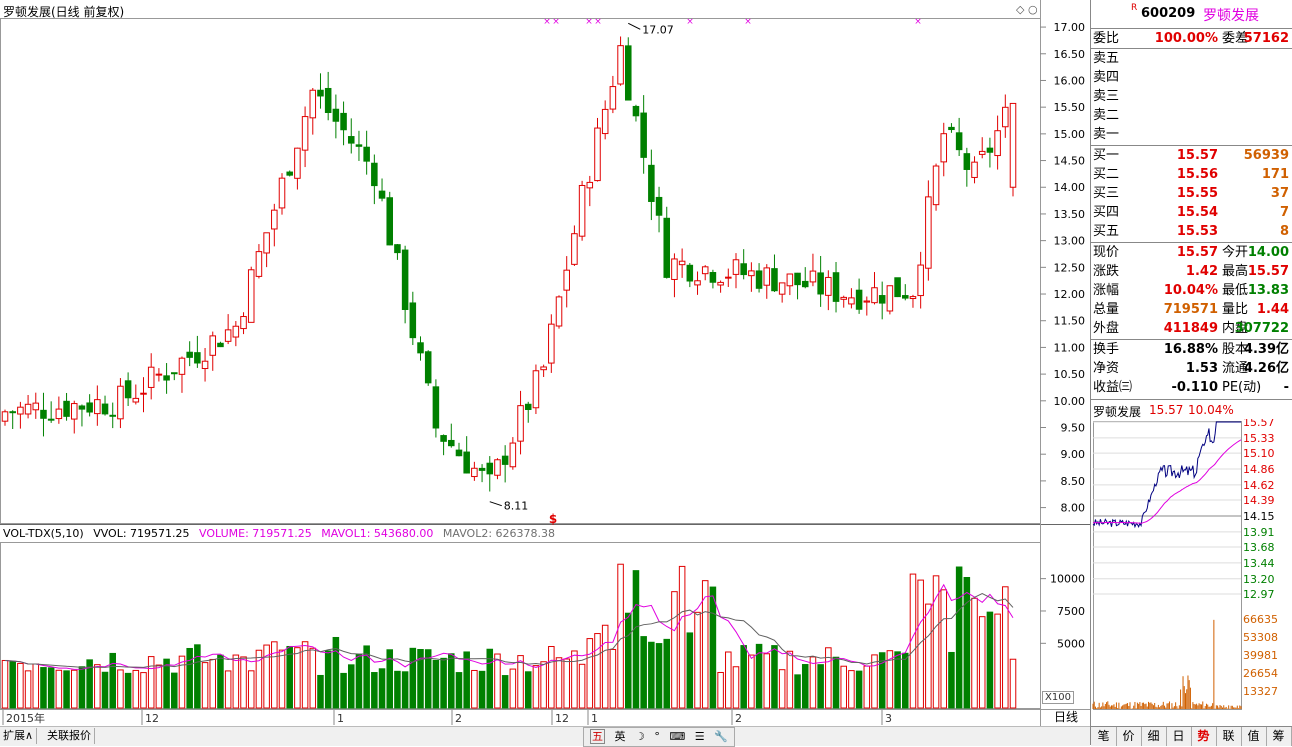 Image resolution: width=1292 pixels, height=747 pixels. I want to click on period-label: 日线, so click(1066, 717).